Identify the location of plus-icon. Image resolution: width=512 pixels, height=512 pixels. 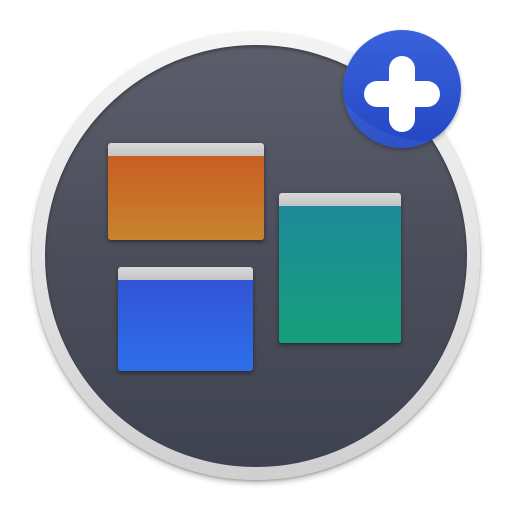
(402, 102).